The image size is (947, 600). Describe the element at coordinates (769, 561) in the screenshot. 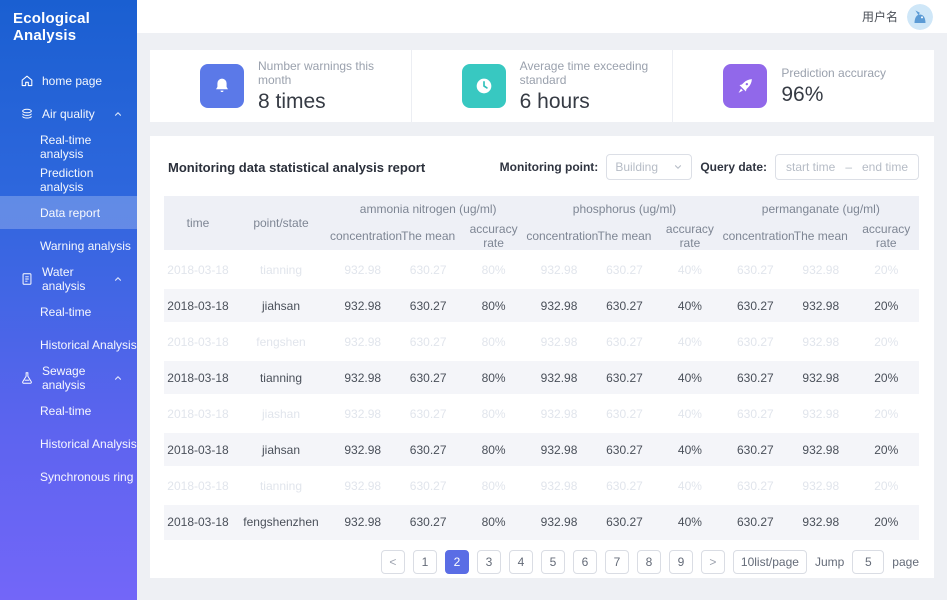

I see `page-size-select: 10list/page` at that location.